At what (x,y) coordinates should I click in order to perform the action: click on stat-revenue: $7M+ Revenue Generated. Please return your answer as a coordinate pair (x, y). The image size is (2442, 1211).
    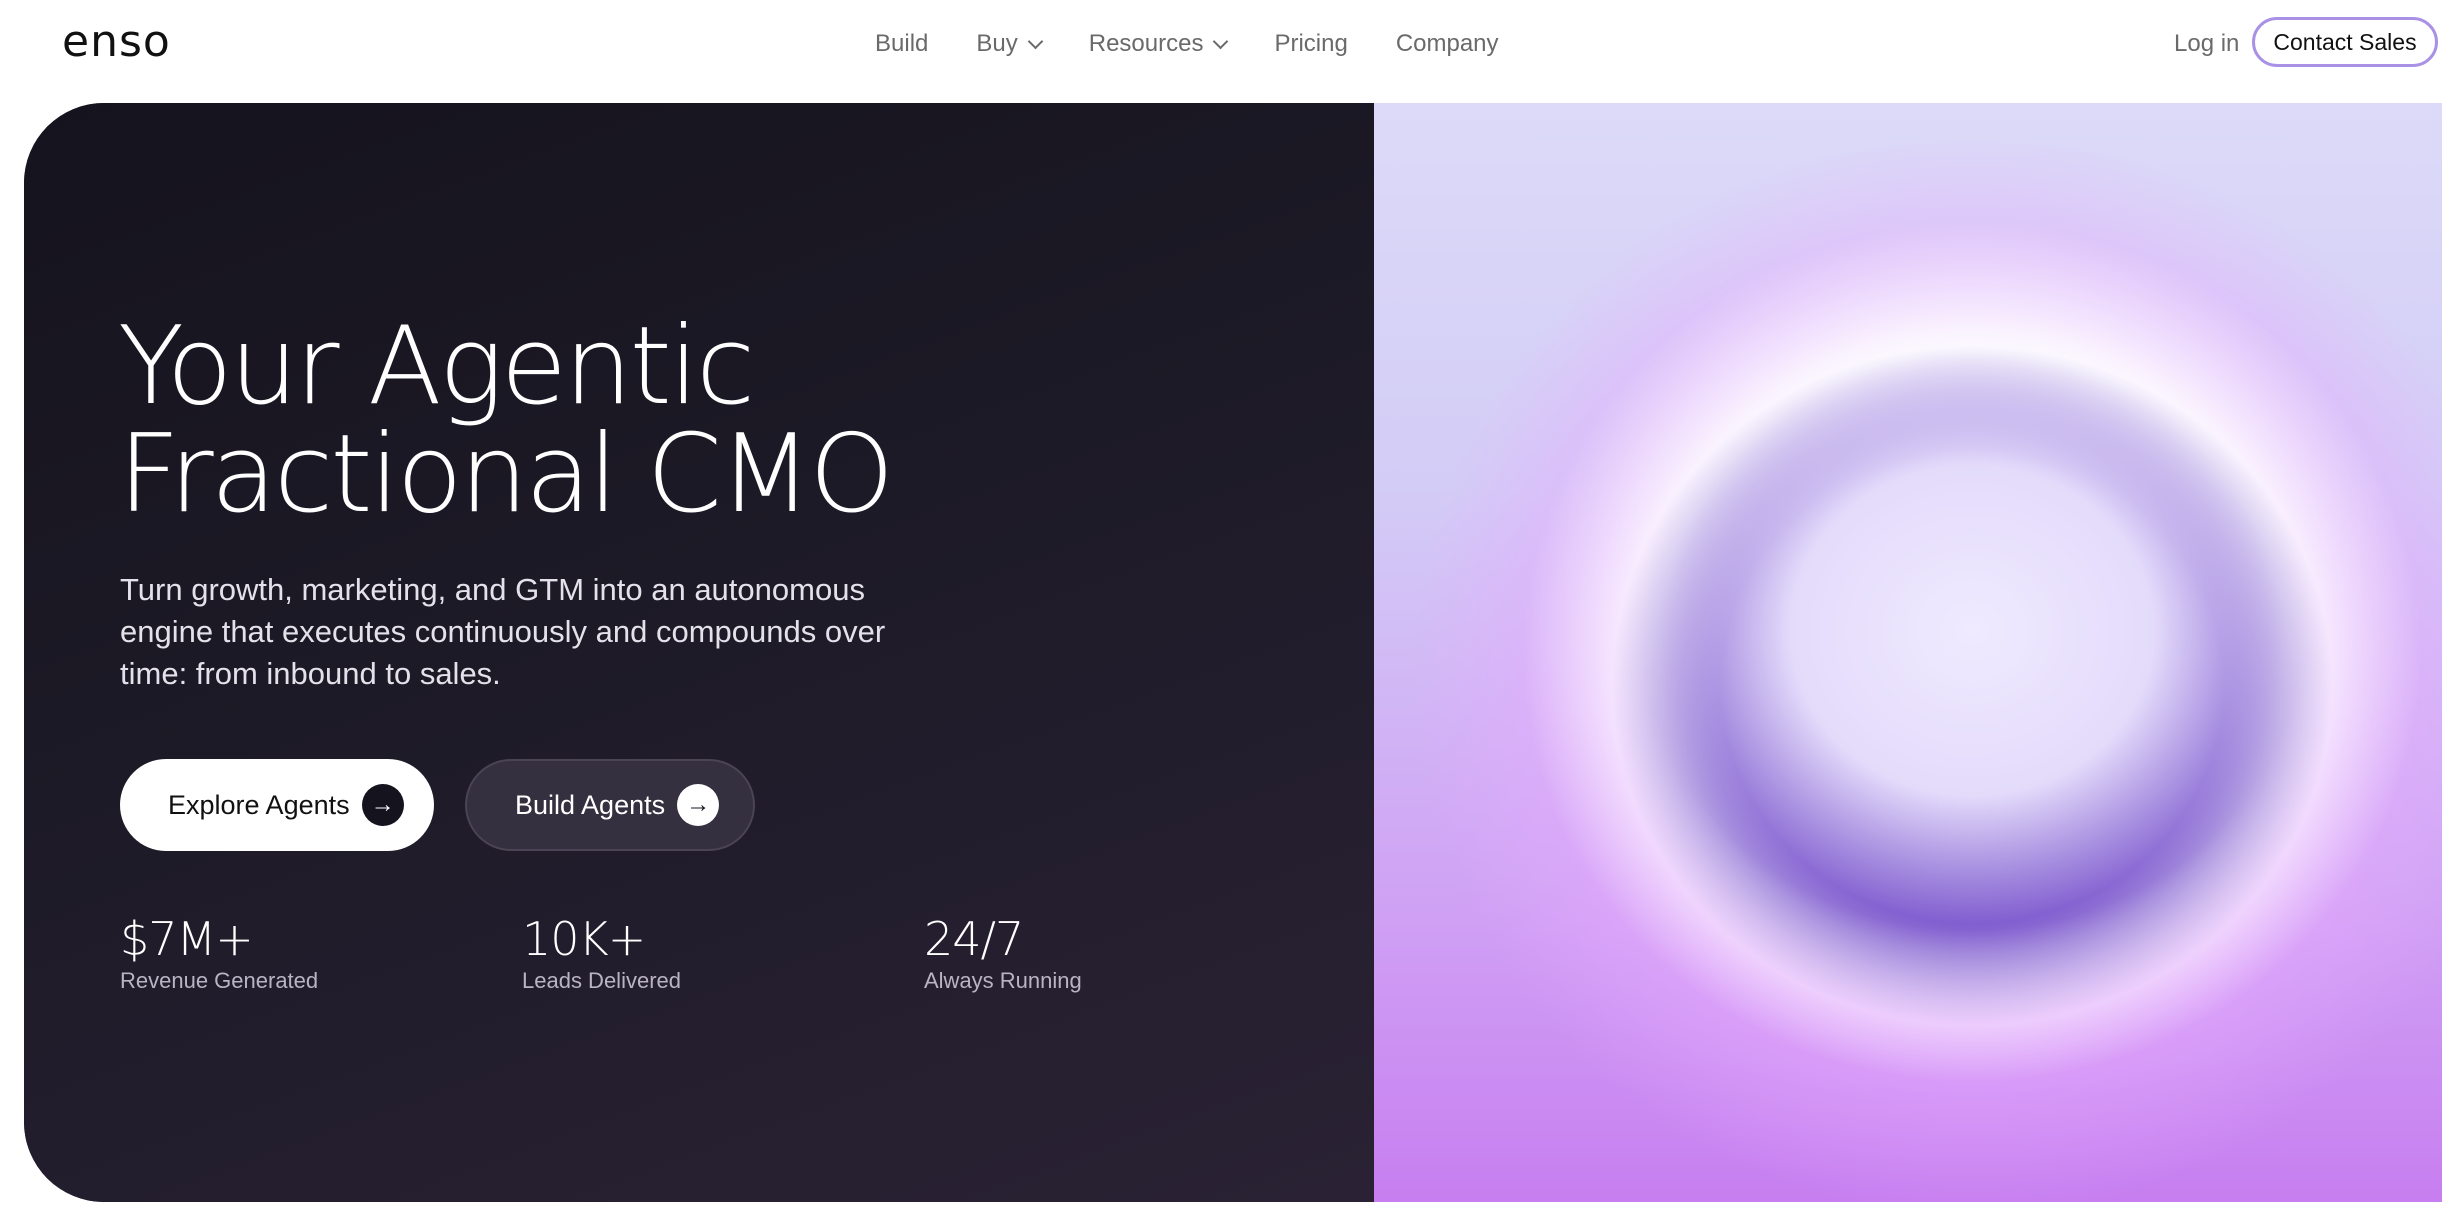
    Looking at the image, I should click on (219, 953).